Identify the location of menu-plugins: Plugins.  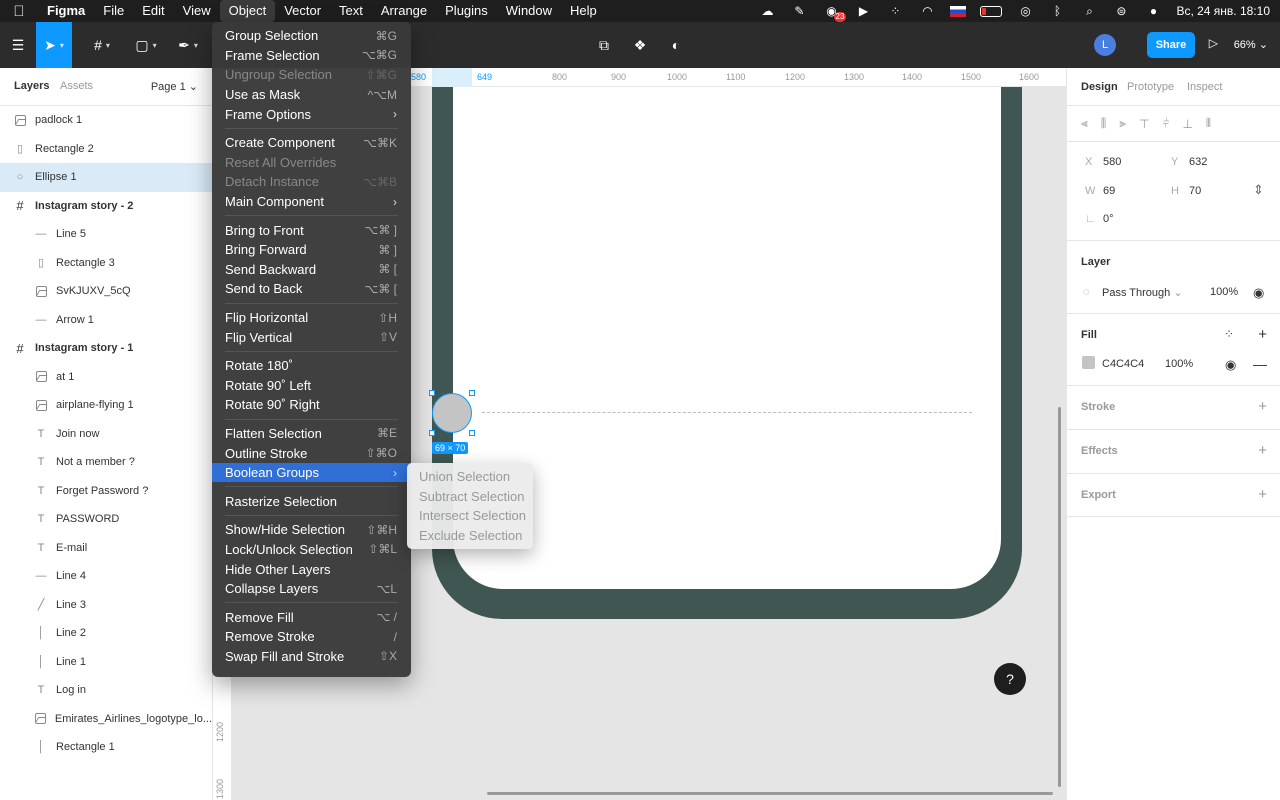
(466, 11).